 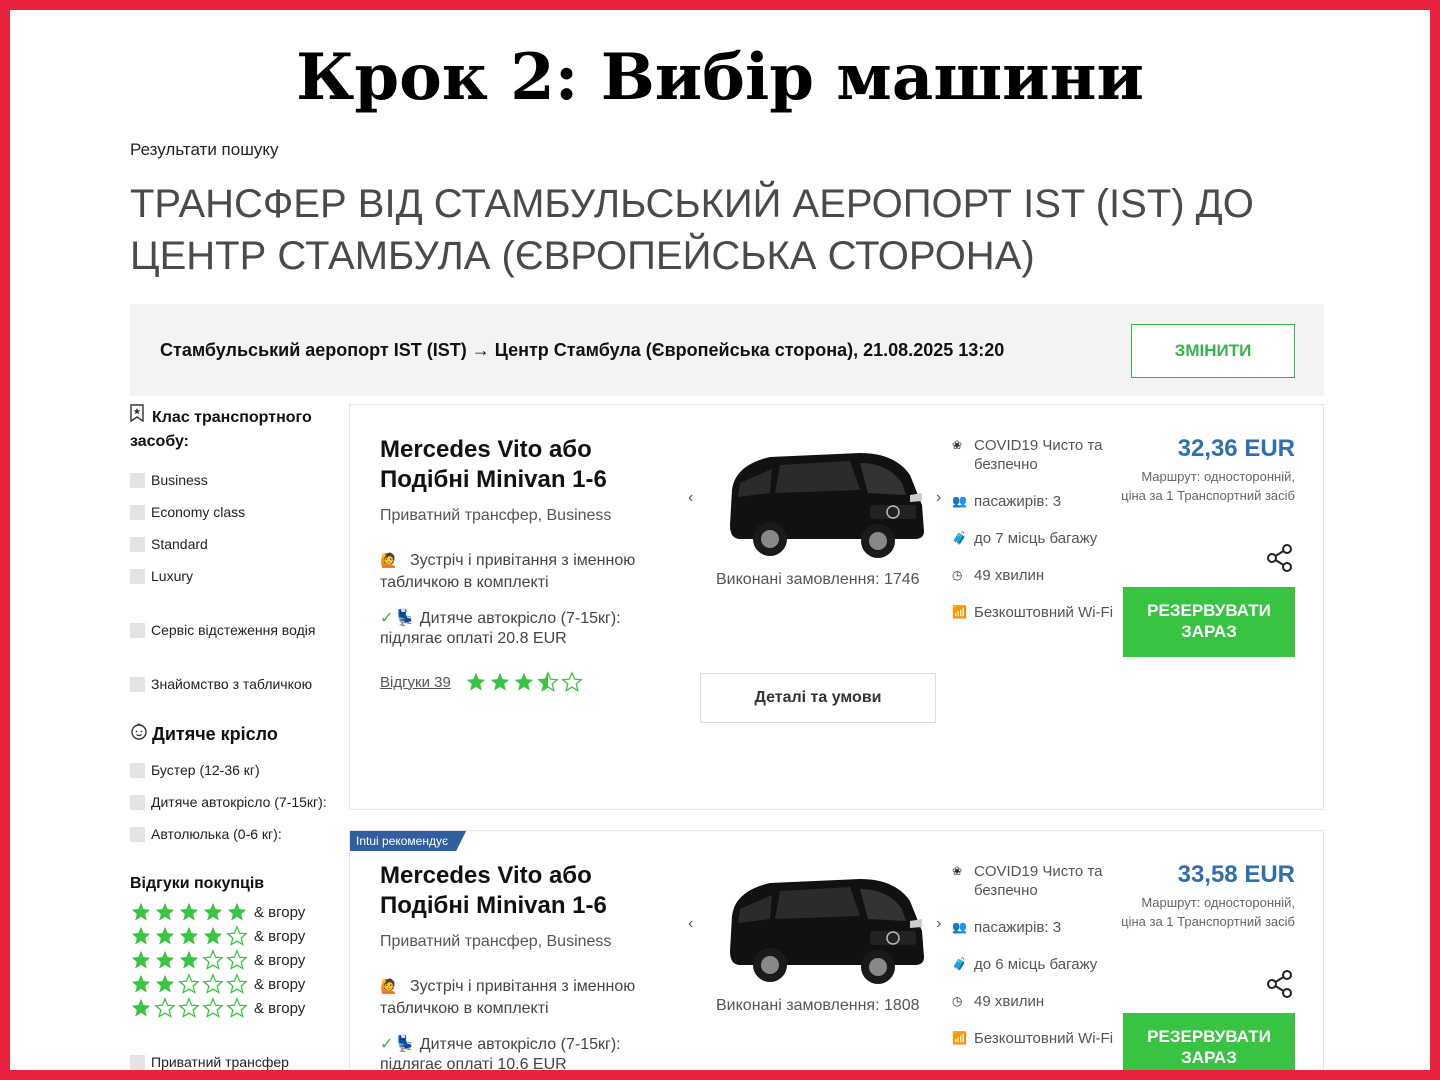 What do you see at coordinates (235, 429) in the screenshot?
I see `vehicle-class-heading: Клас транспортного засобу:` at bounding box center [235, 429].